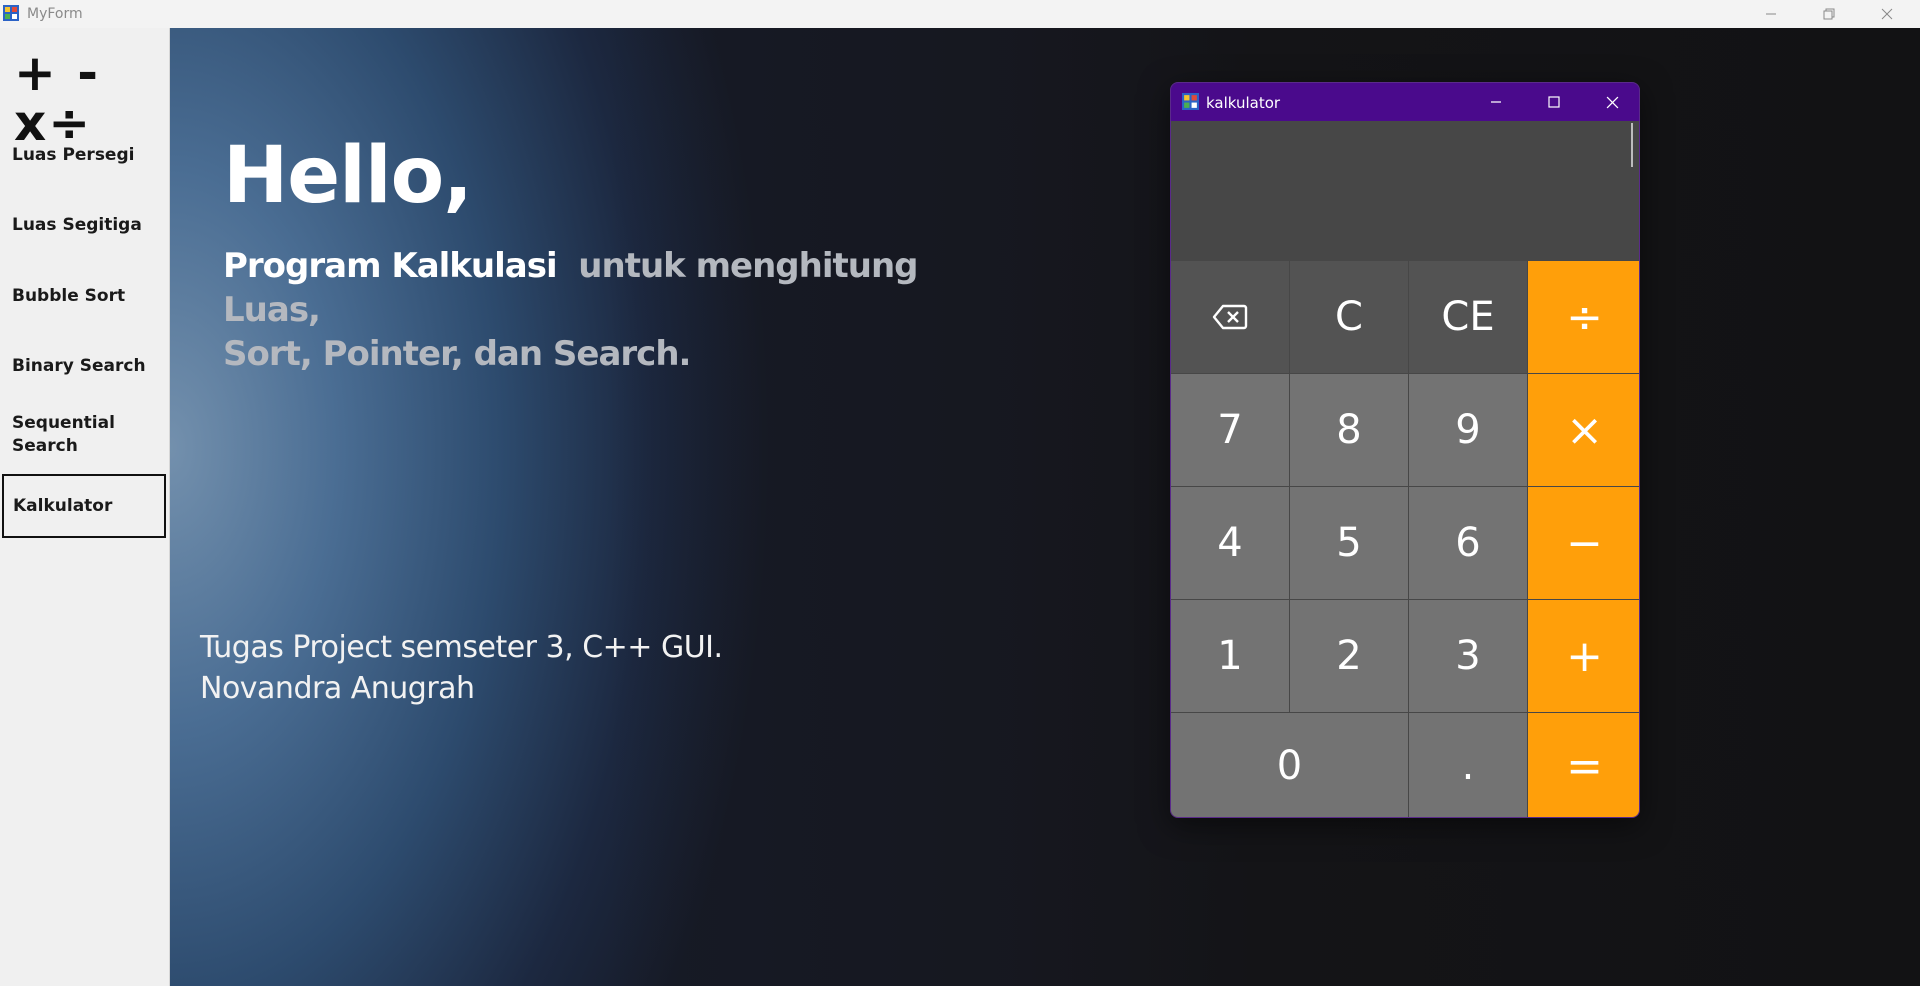  I want to click on sidebar-item-kalkulator: Kalkulator, so click(84, 506).